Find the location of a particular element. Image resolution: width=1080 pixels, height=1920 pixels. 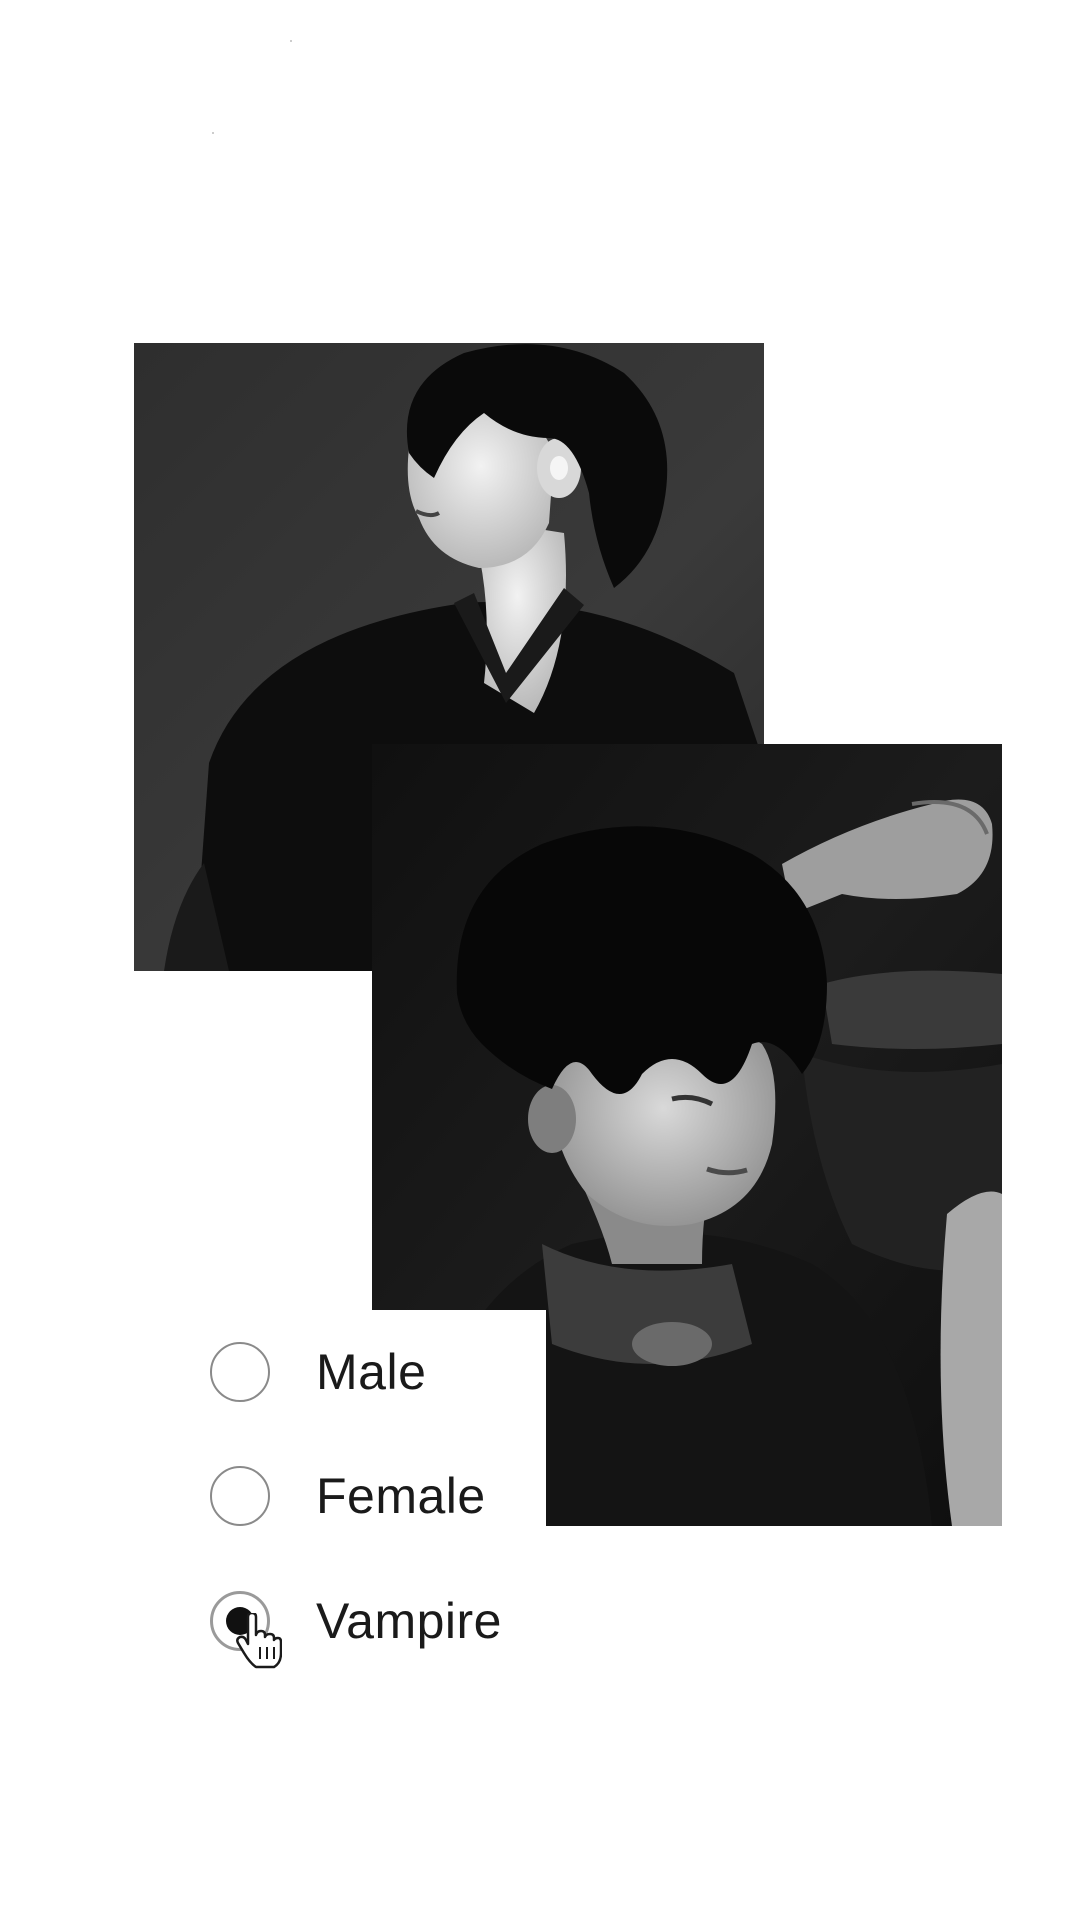

radio-option-female: Female is located at coordinates (420, 1496).